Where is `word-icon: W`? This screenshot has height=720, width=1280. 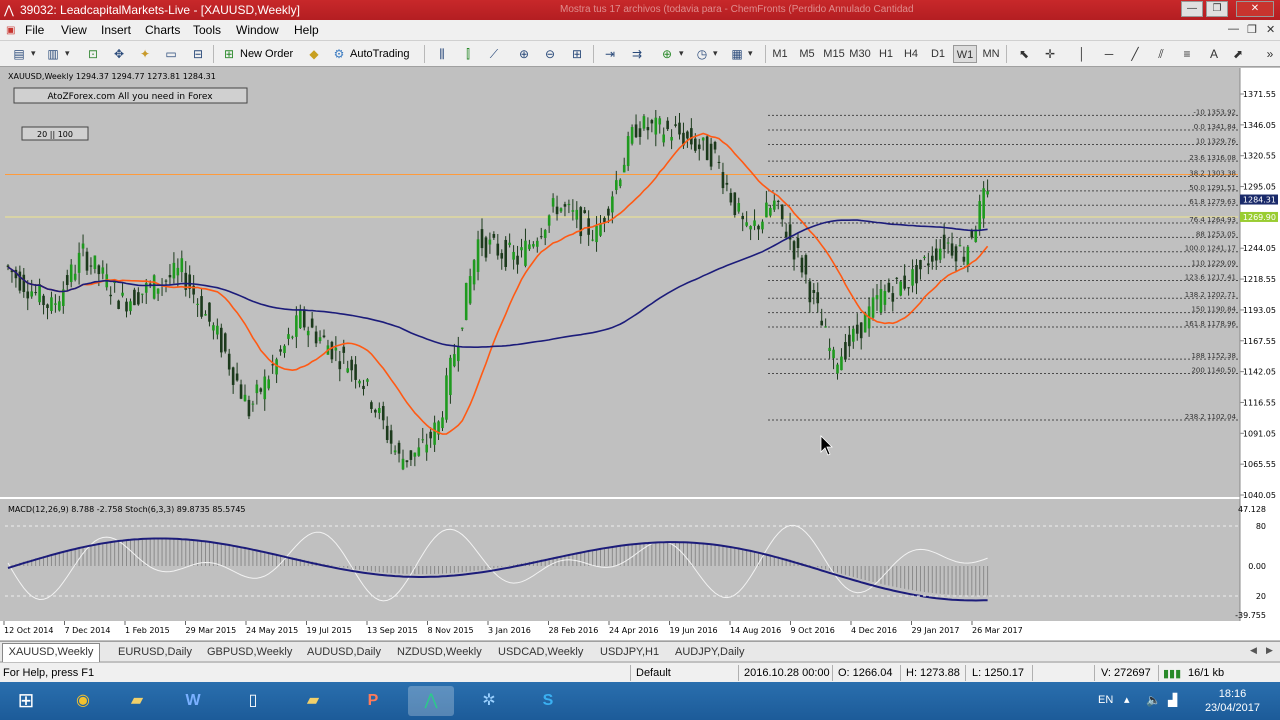 word-icon: W is located at coordinates (193, 701).